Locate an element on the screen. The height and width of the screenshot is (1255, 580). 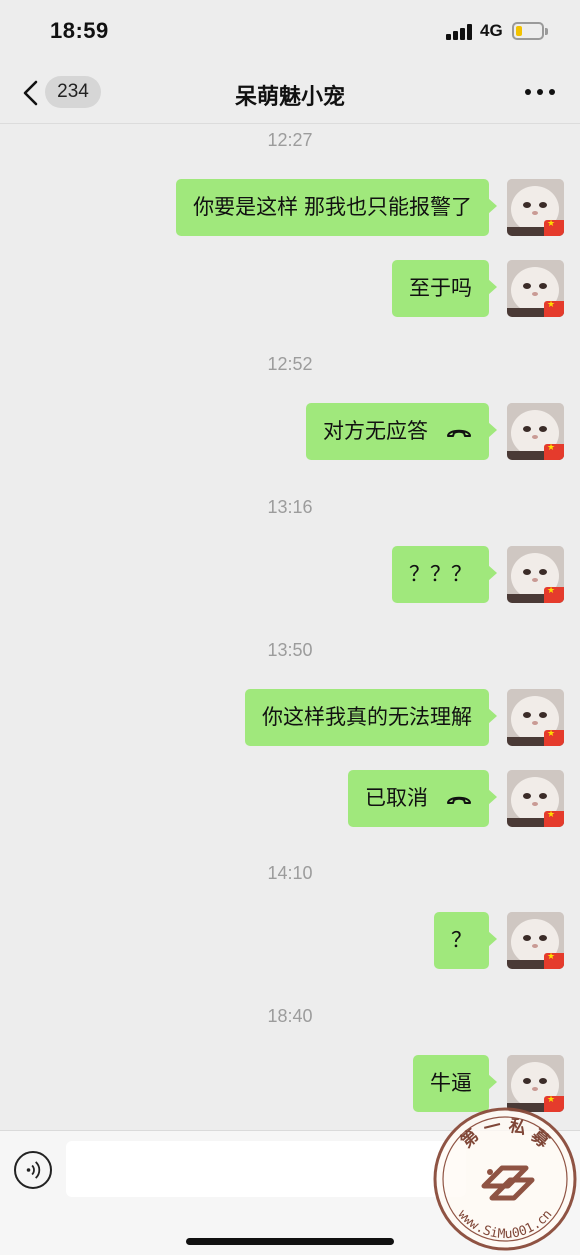
message-row: 牛逼 is located at coordinates (290, 1084).